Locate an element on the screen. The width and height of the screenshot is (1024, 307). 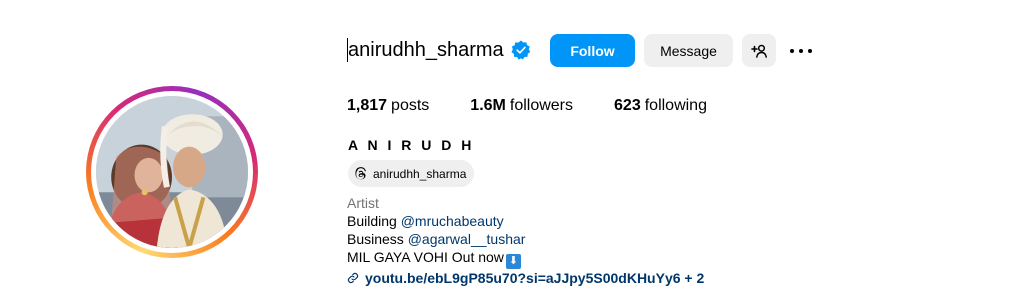
add-person-icon is located at coordinates (759, 51).